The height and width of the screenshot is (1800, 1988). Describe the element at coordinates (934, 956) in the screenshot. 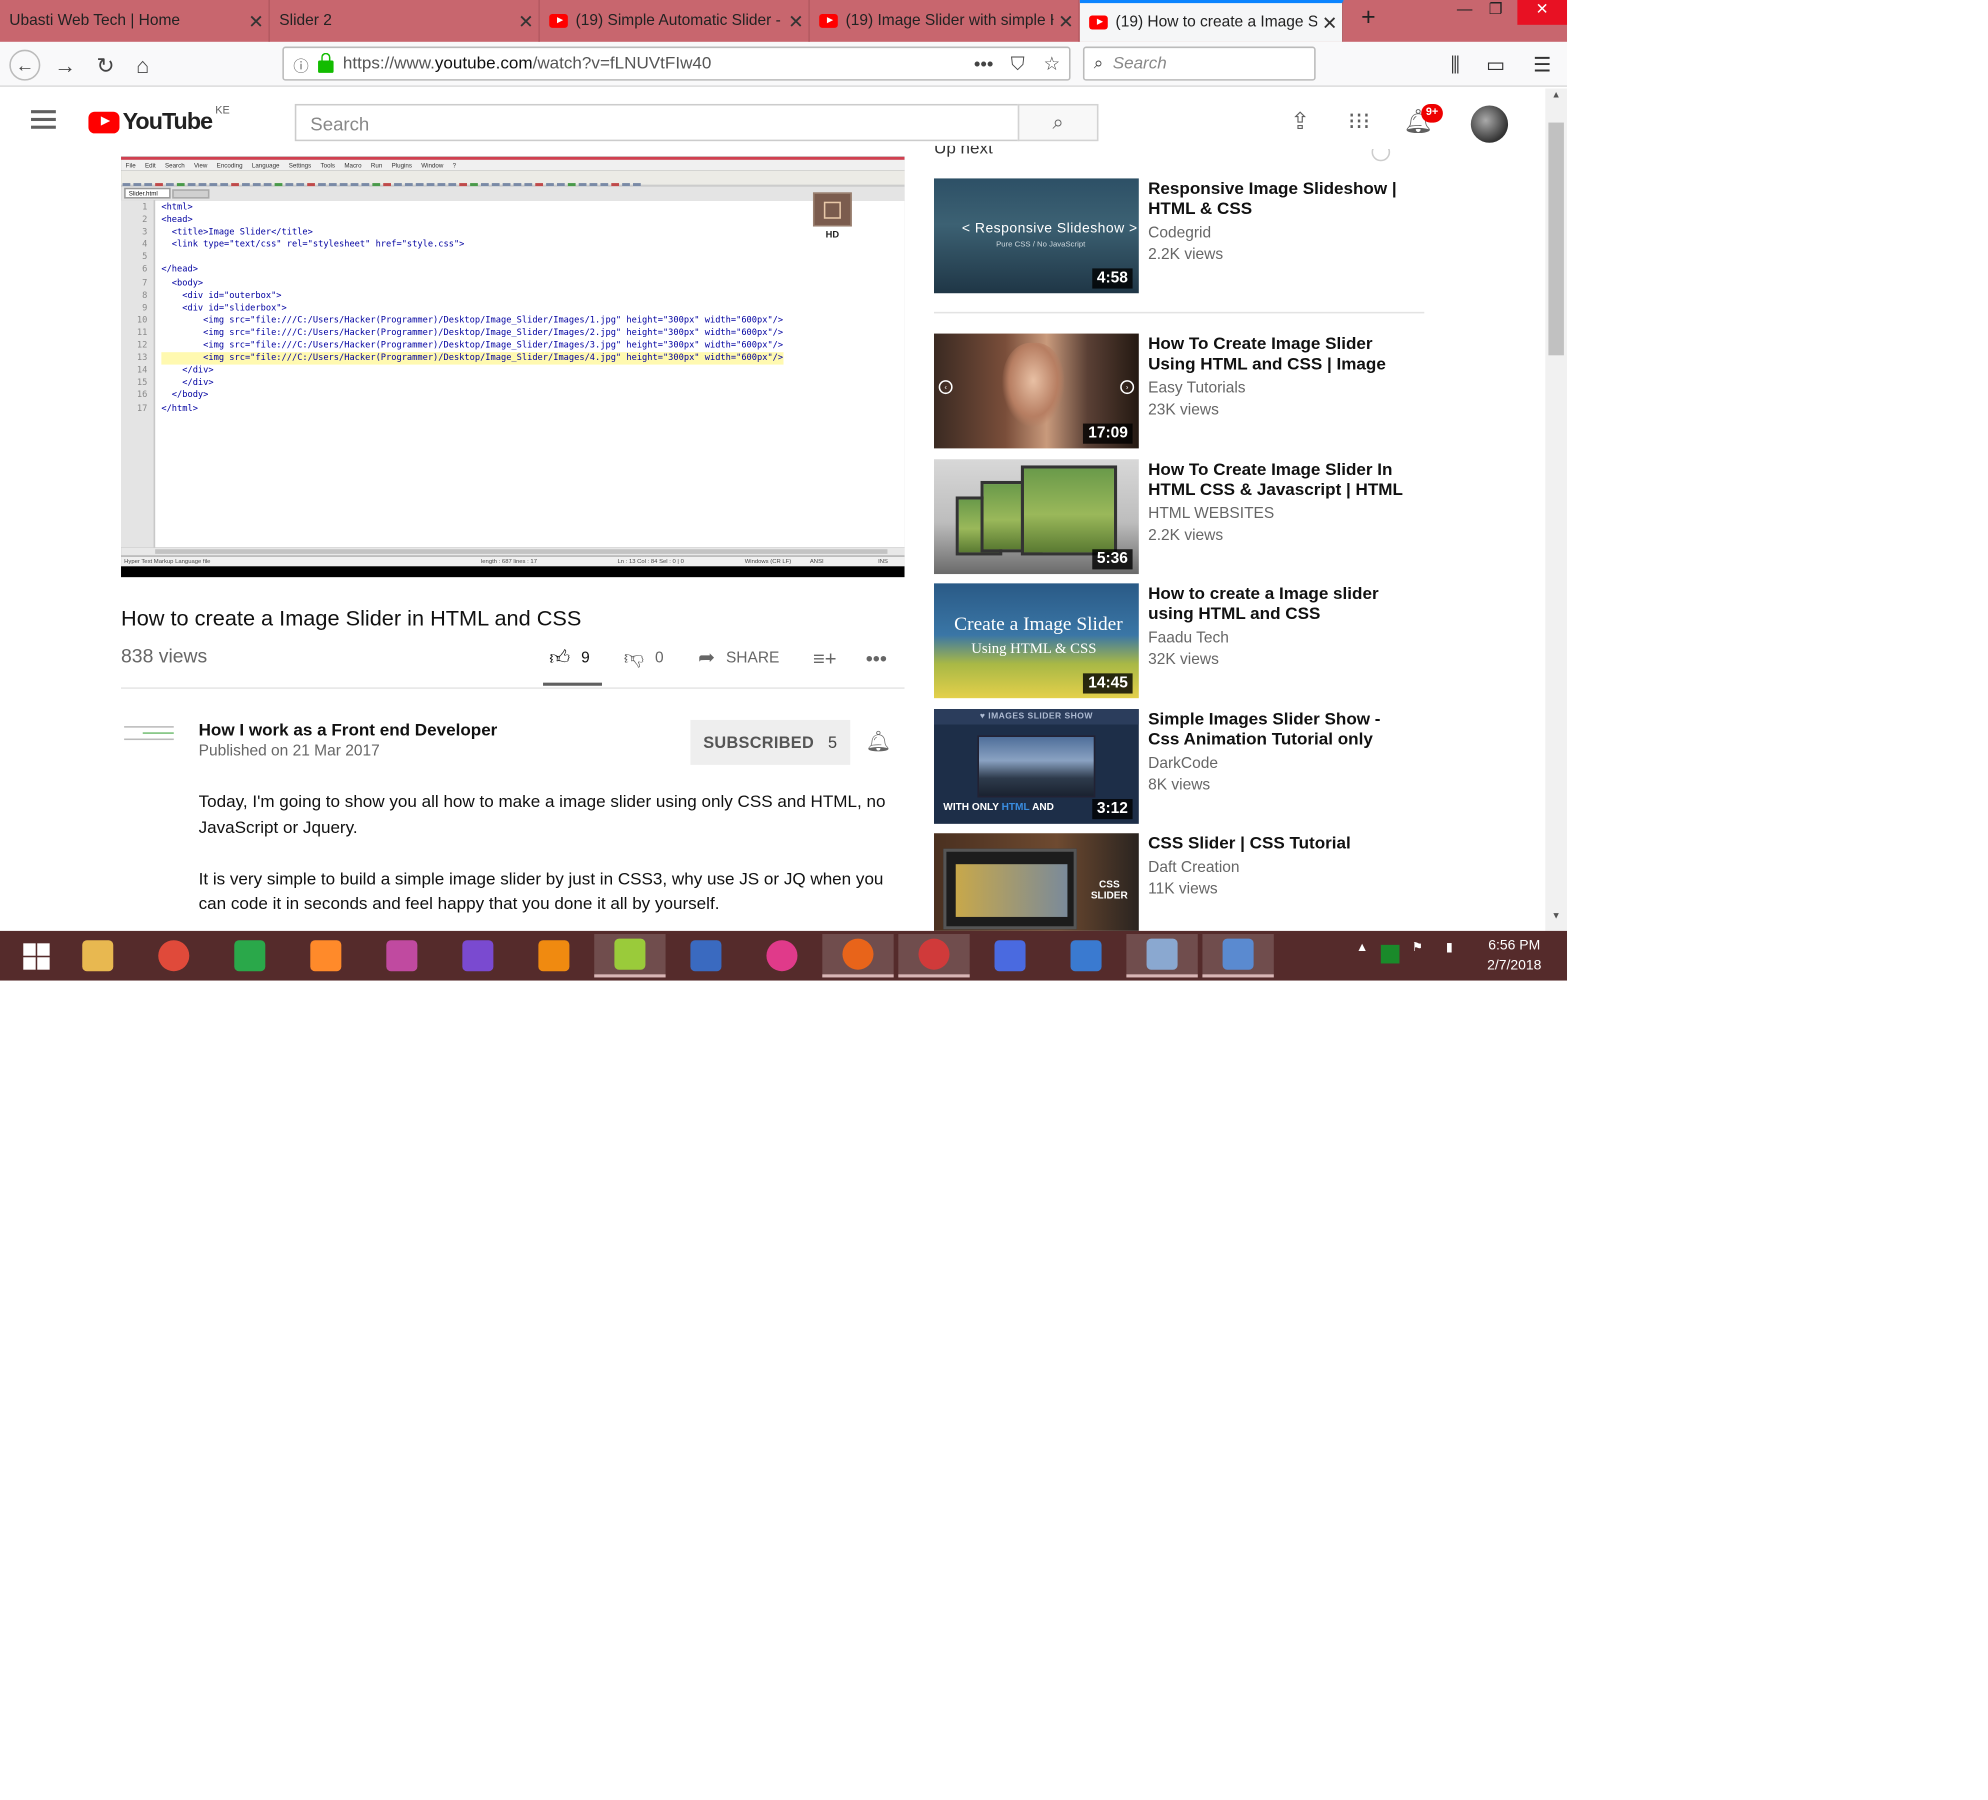

I see `taskbar-app-red-button` at that location.